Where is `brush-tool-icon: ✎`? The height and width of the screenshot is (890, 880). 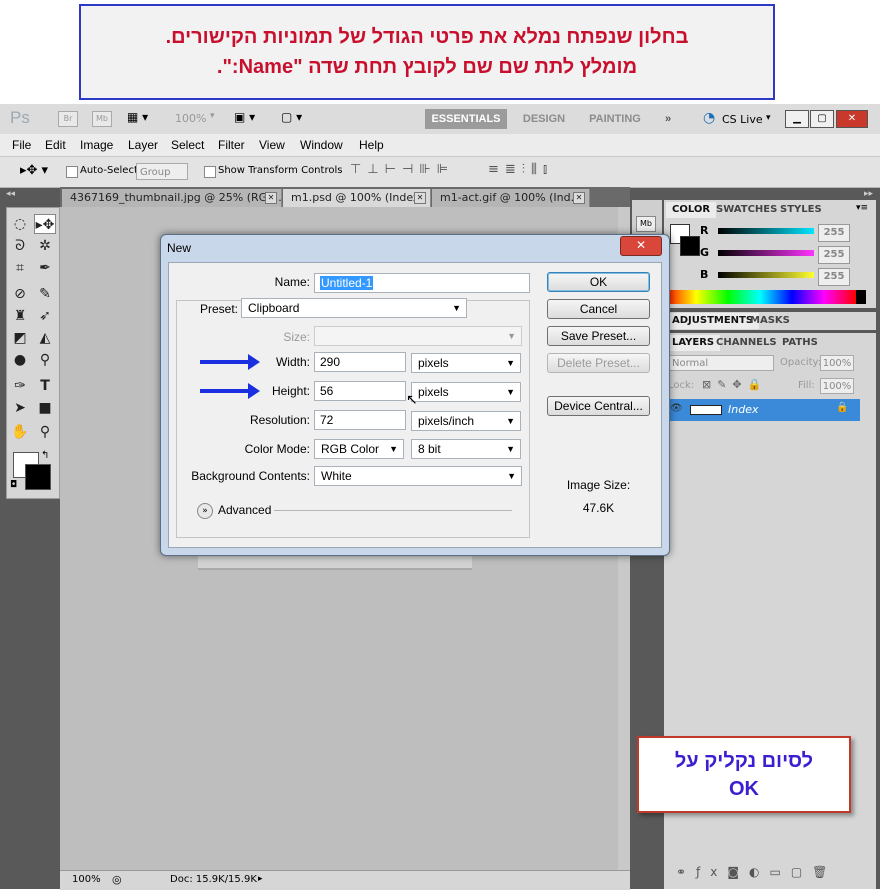 brush-tool-icon: ✎ is located at coordinates (45, 294).